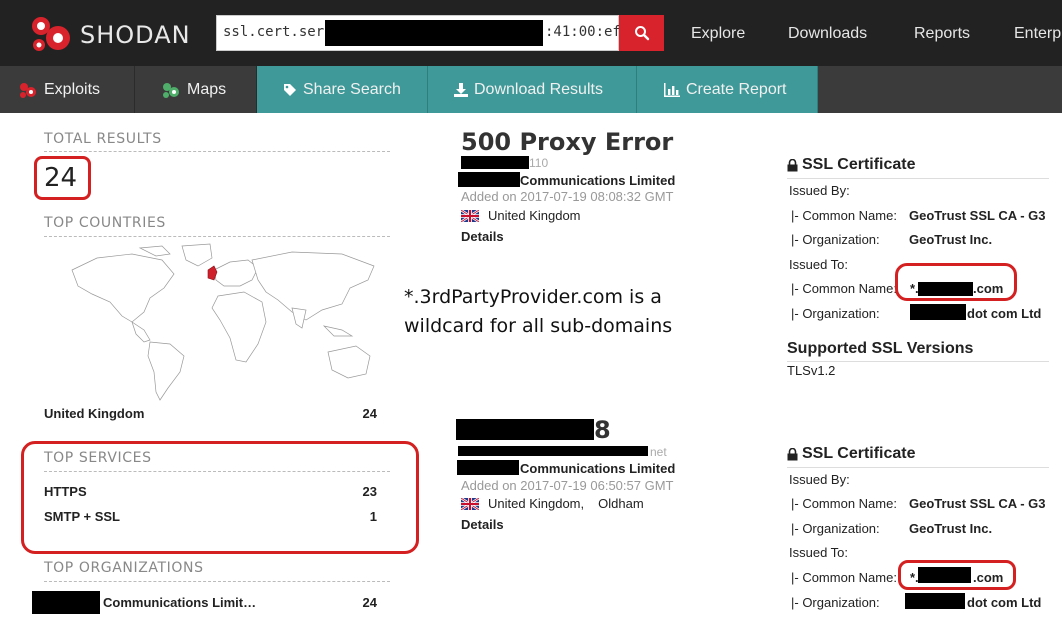 The height and width of the screenshot is (630, 1062). What do you see at coordinates (171, 90) in the screenshot?
I see `maps-icon` at bounding box center [171, 90].